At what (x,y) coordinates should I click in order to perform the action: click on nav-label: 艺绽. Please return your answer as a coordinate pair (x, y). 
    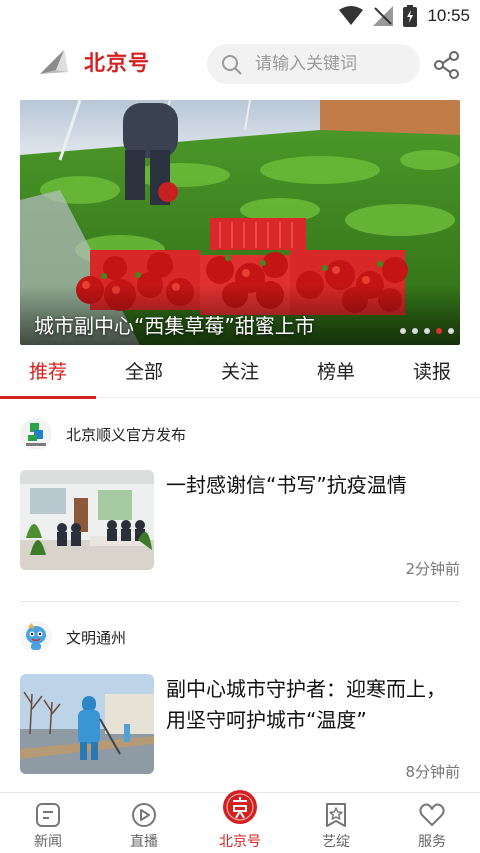
    Looking at the image, I should click on (336, 842).